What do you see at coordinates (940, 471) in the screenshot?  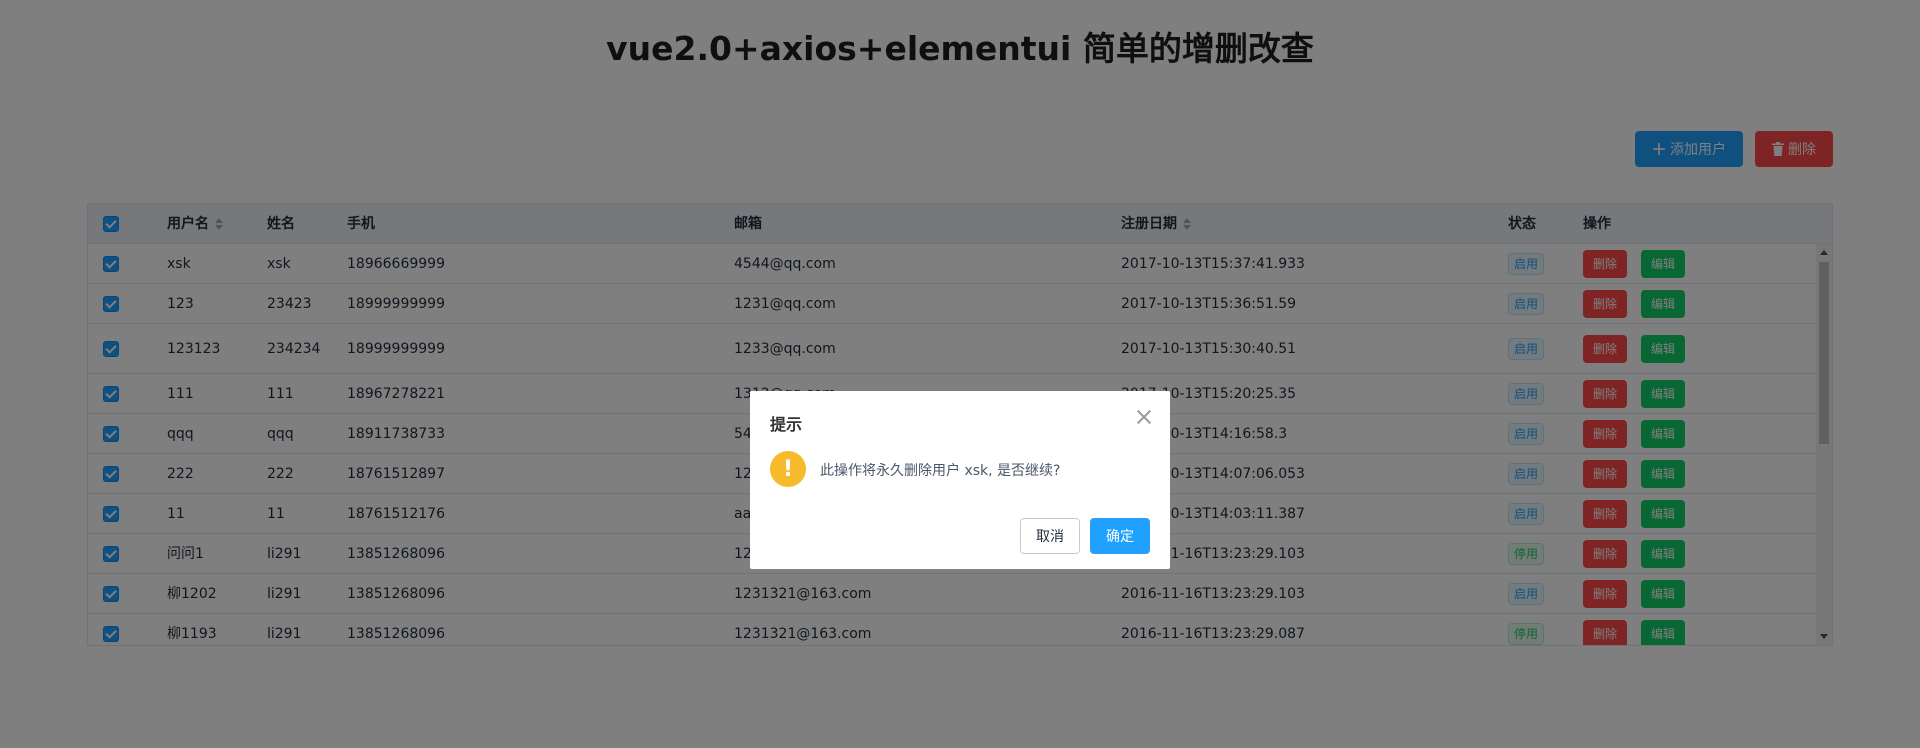 I see `dialog-message: 此操作将永久删除用户 xsk, 是否继续?` at bounding box center [940, 471].